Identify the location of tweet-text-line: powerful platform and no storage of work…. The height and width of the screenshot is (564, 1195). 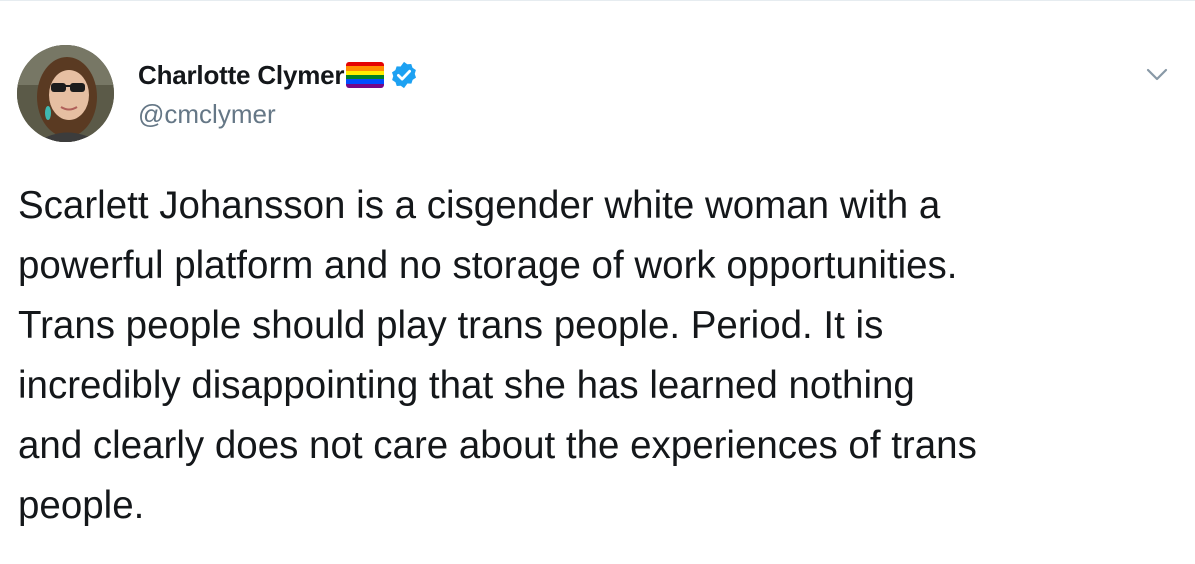
(488, 265).